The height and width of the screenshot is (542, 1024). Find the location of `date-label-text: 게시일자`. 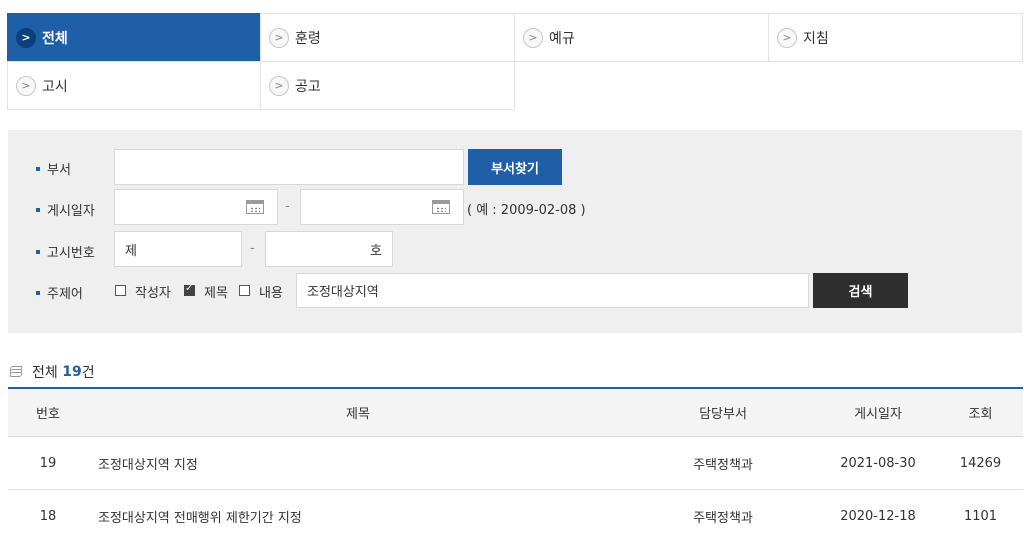

date-label-text: 게시일자 is located at coordinates (71, 211).